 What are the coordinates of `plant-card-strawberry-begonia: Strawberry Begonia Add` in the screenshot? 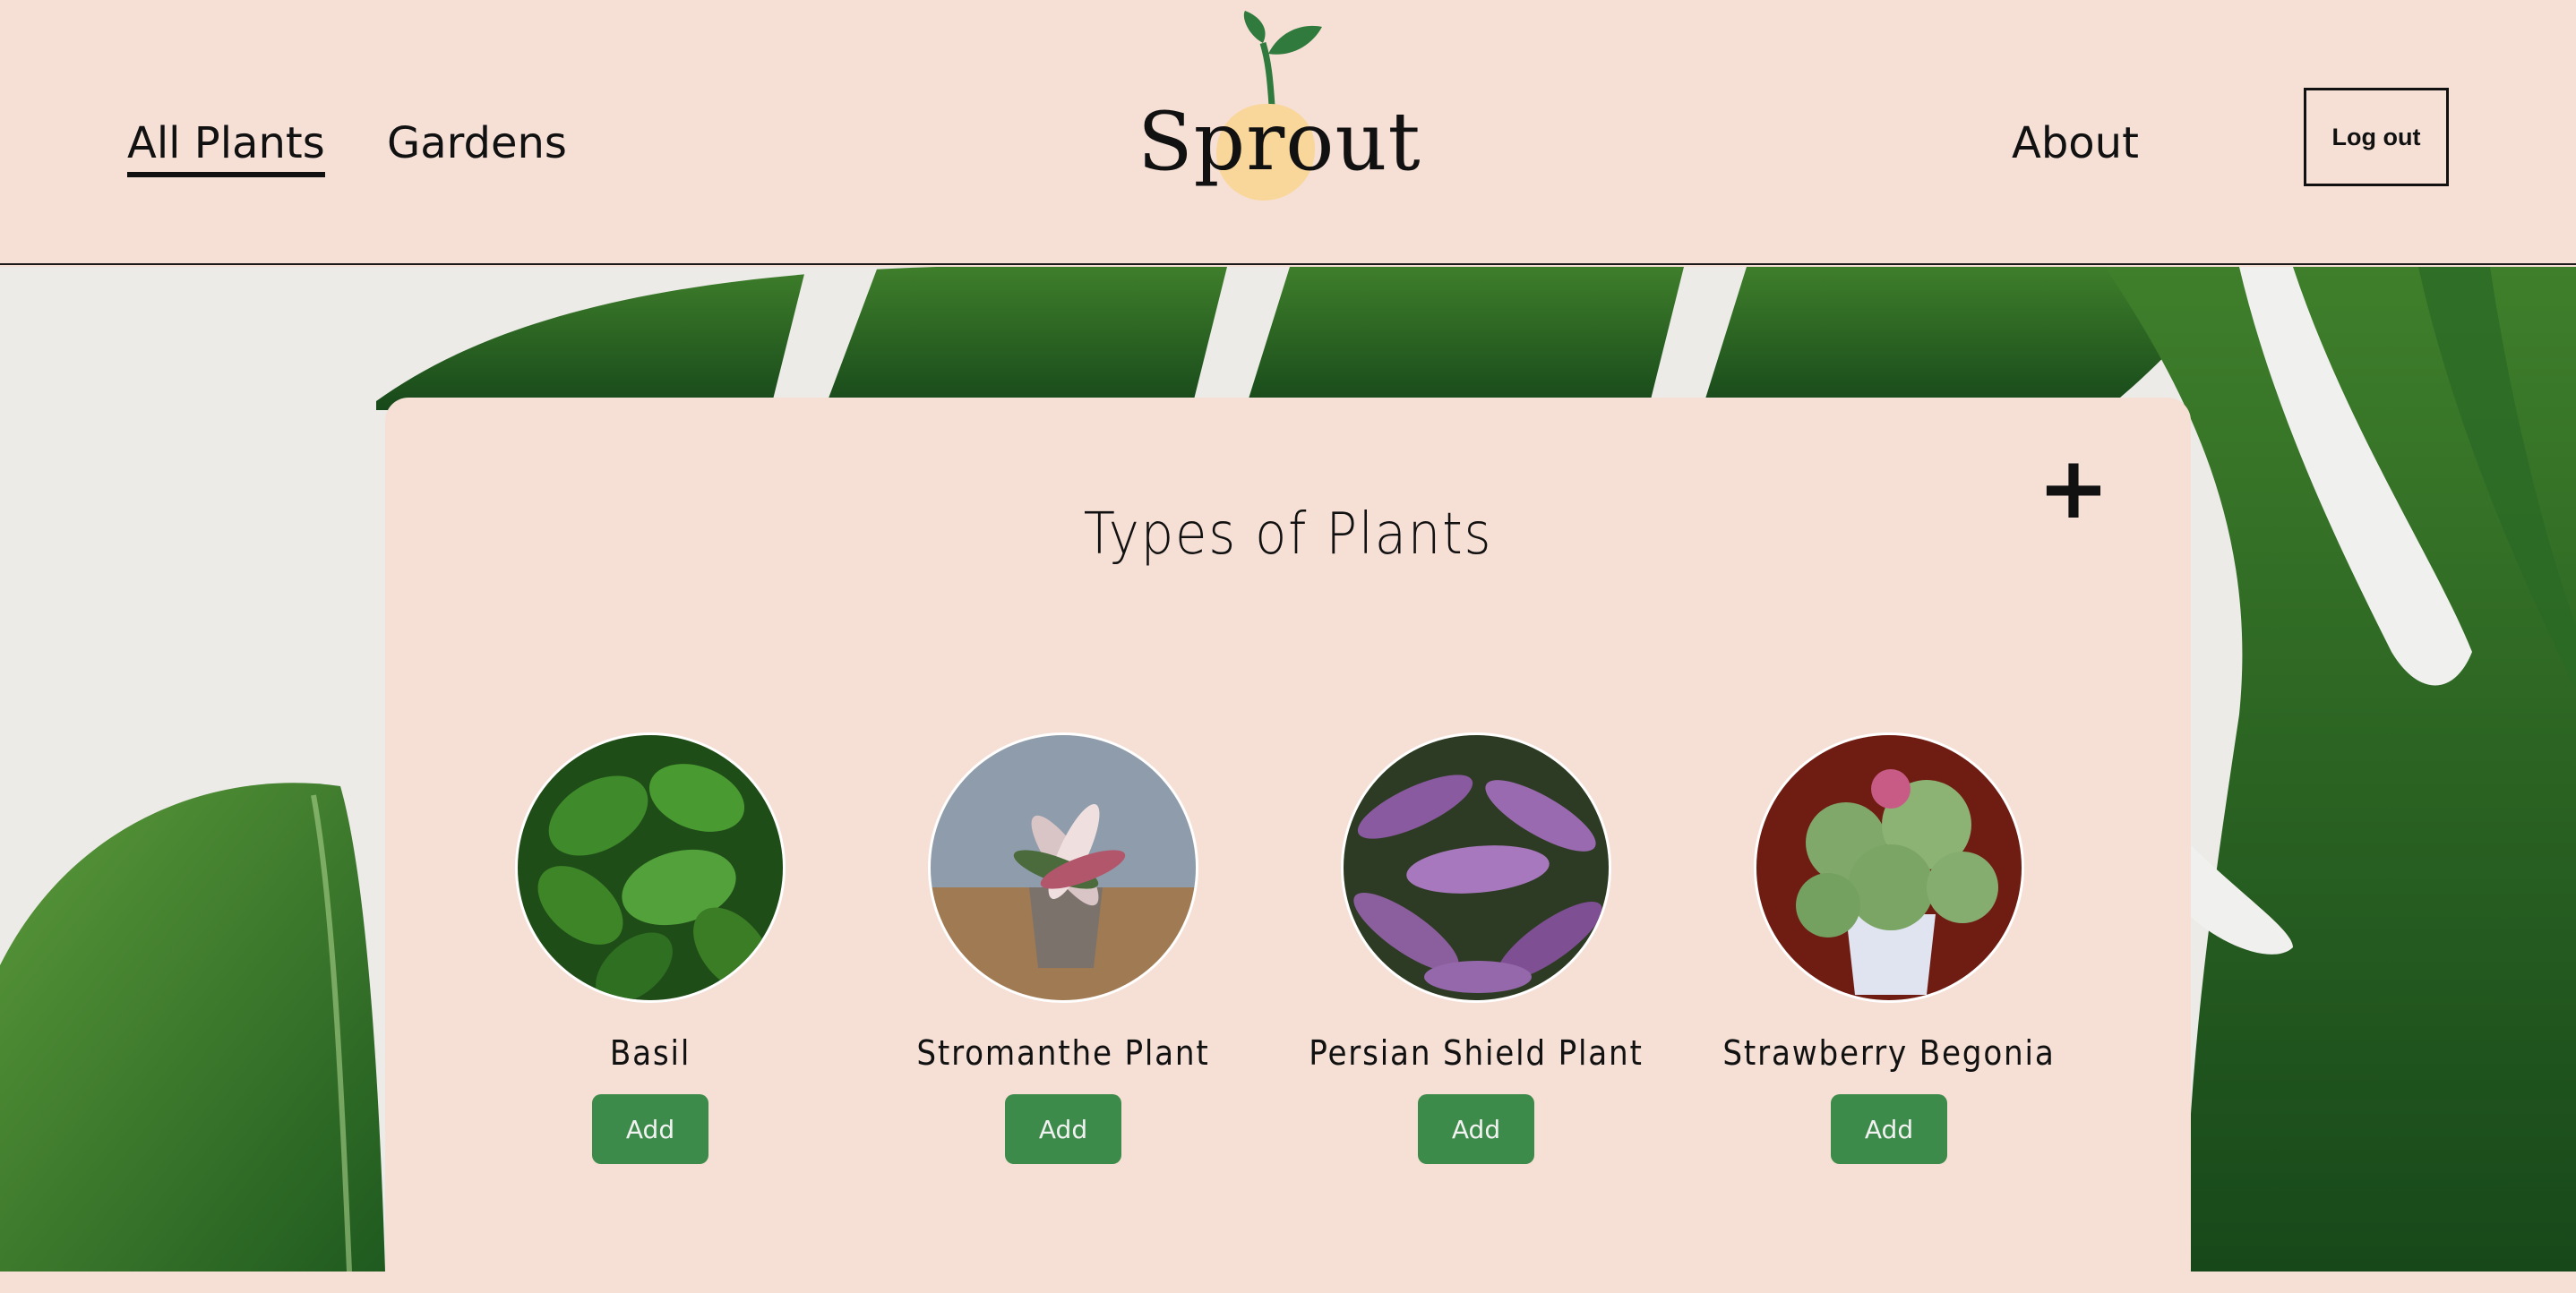 It's located at (1889, 948).